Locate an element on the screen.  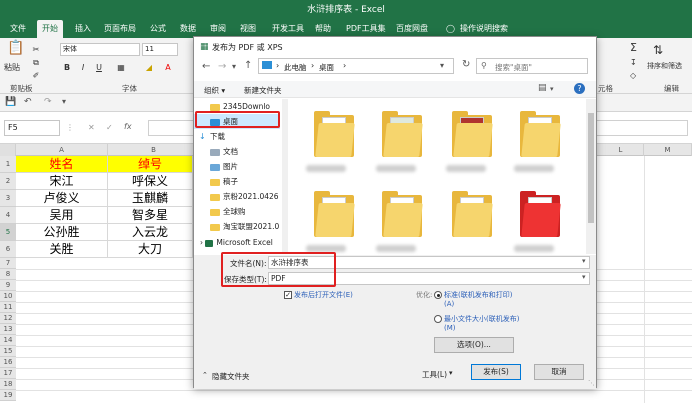
column-header: A is located at coordinates (62, 150).